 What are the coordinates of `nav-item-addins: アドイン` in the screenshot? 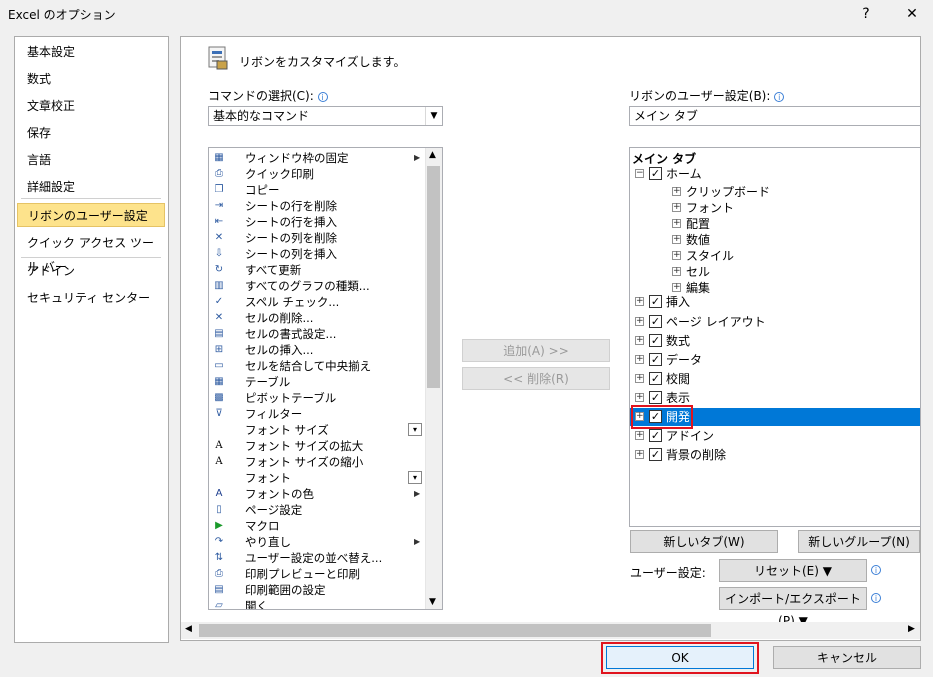 It's located at (90, 271).